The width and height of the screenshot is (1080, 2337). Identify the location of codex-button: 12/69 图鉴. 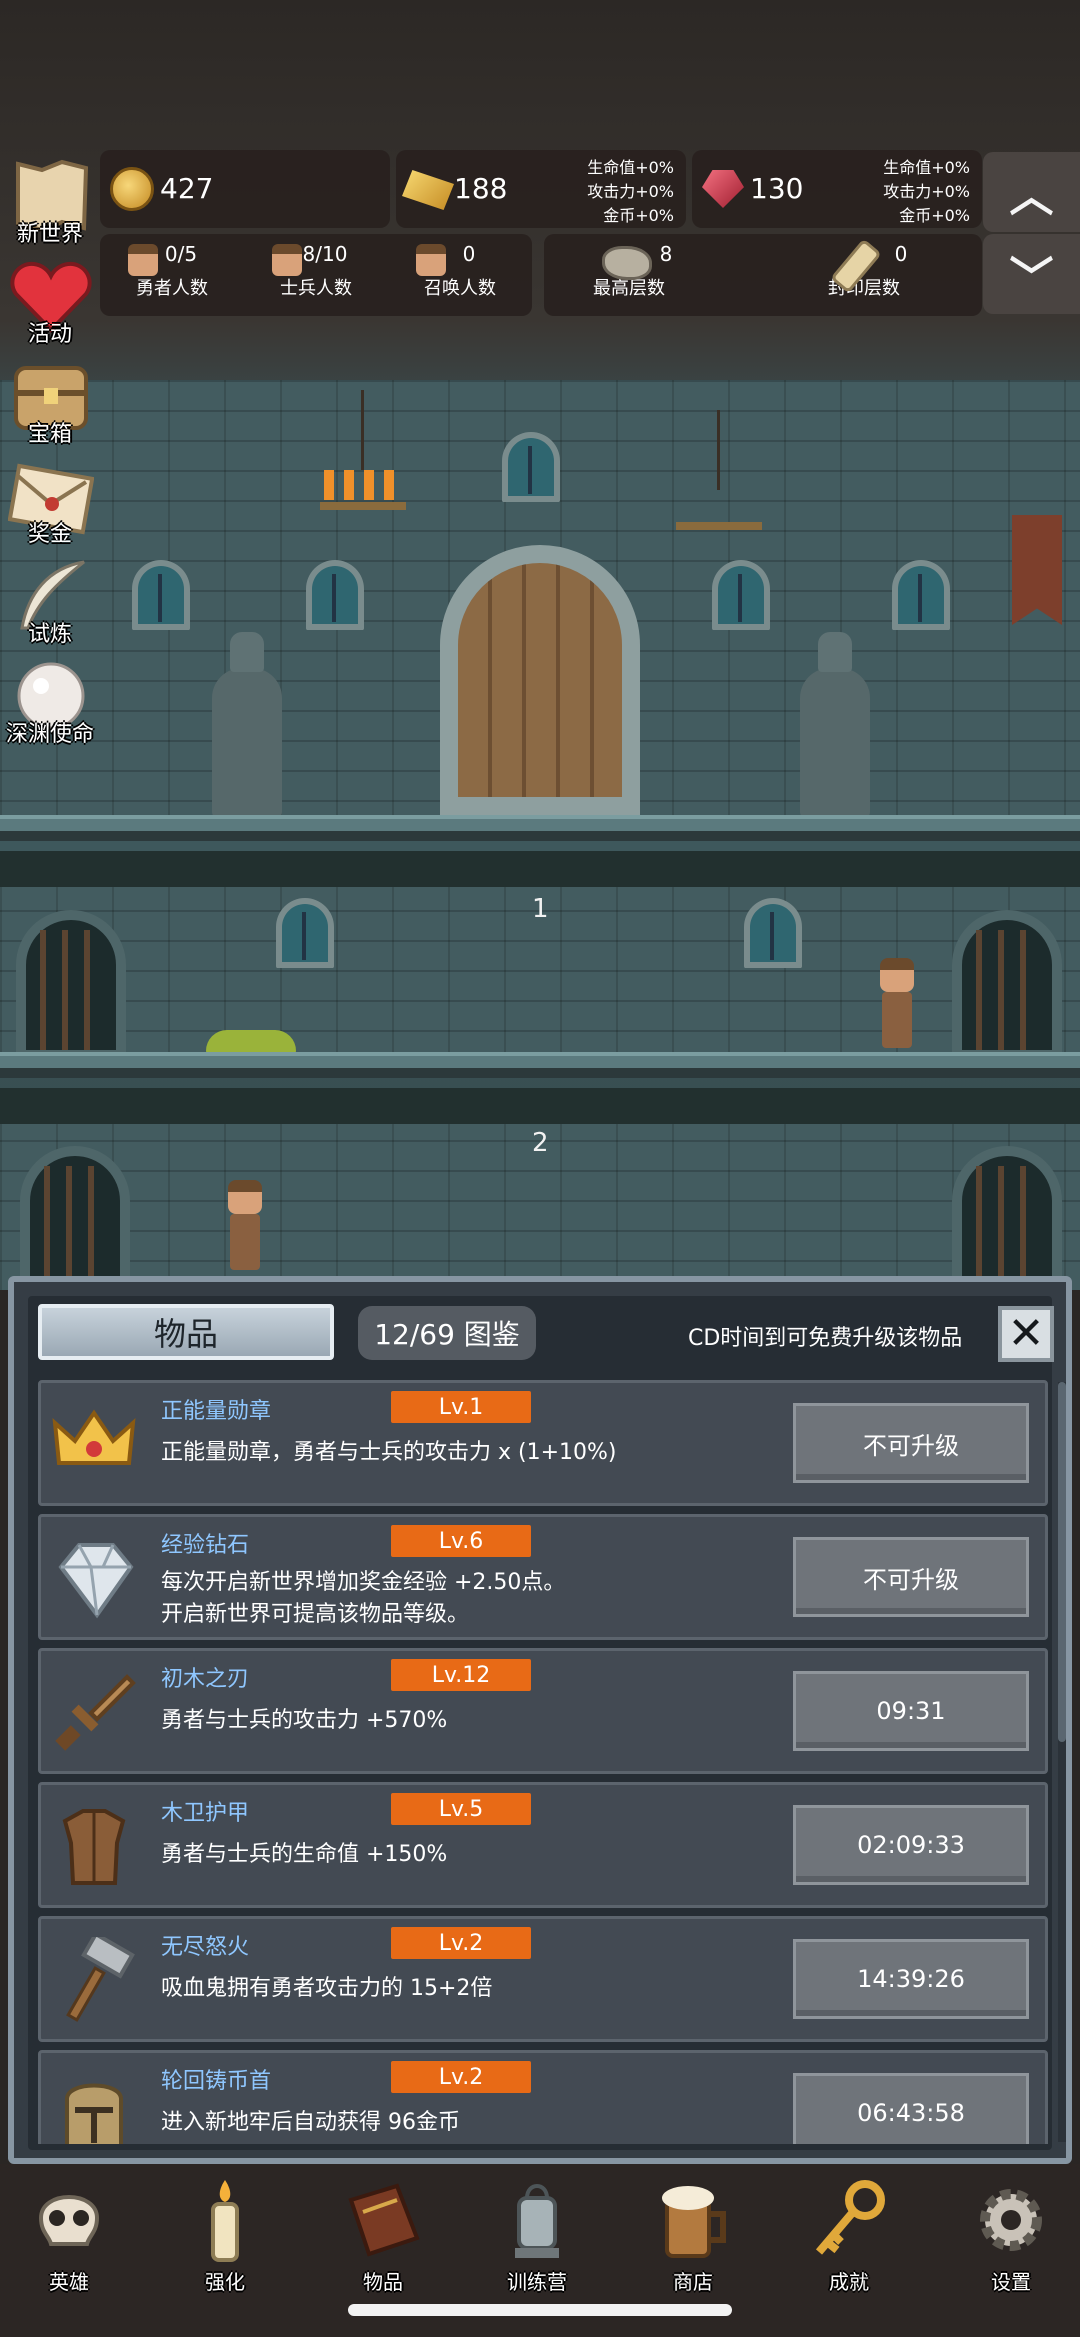
(447, 1333).